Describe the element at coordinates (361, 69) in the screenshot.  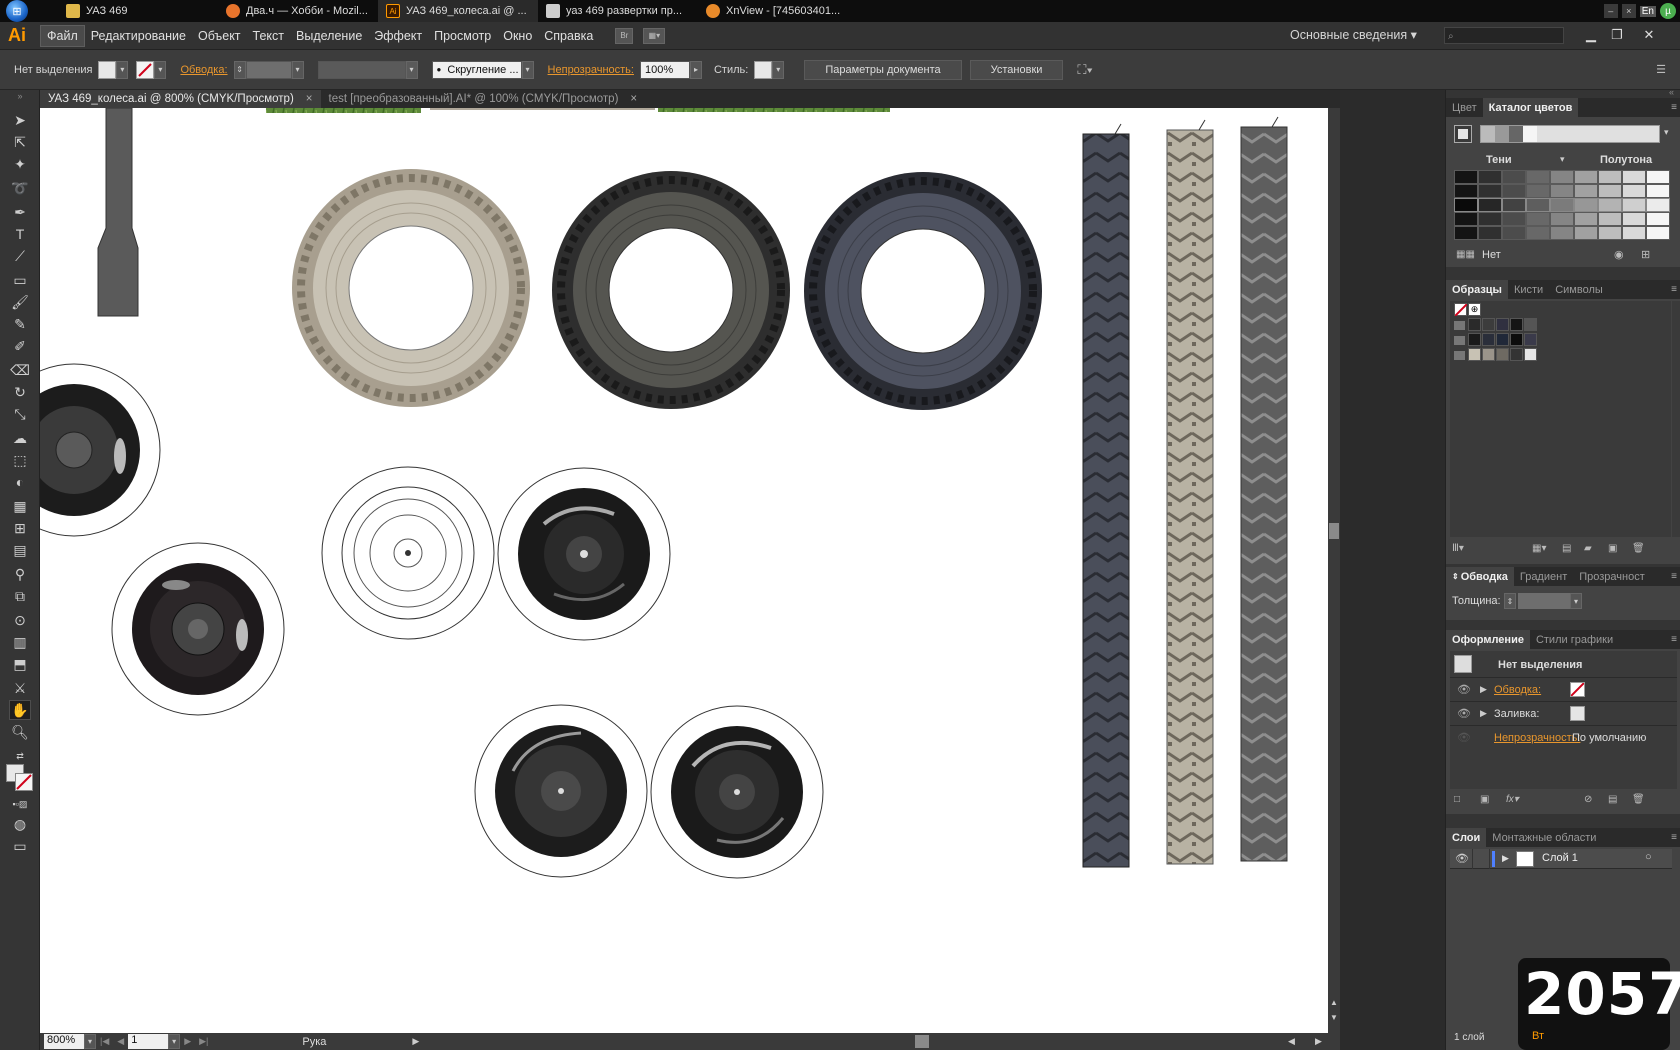
I see `variable-width-field` at that location.